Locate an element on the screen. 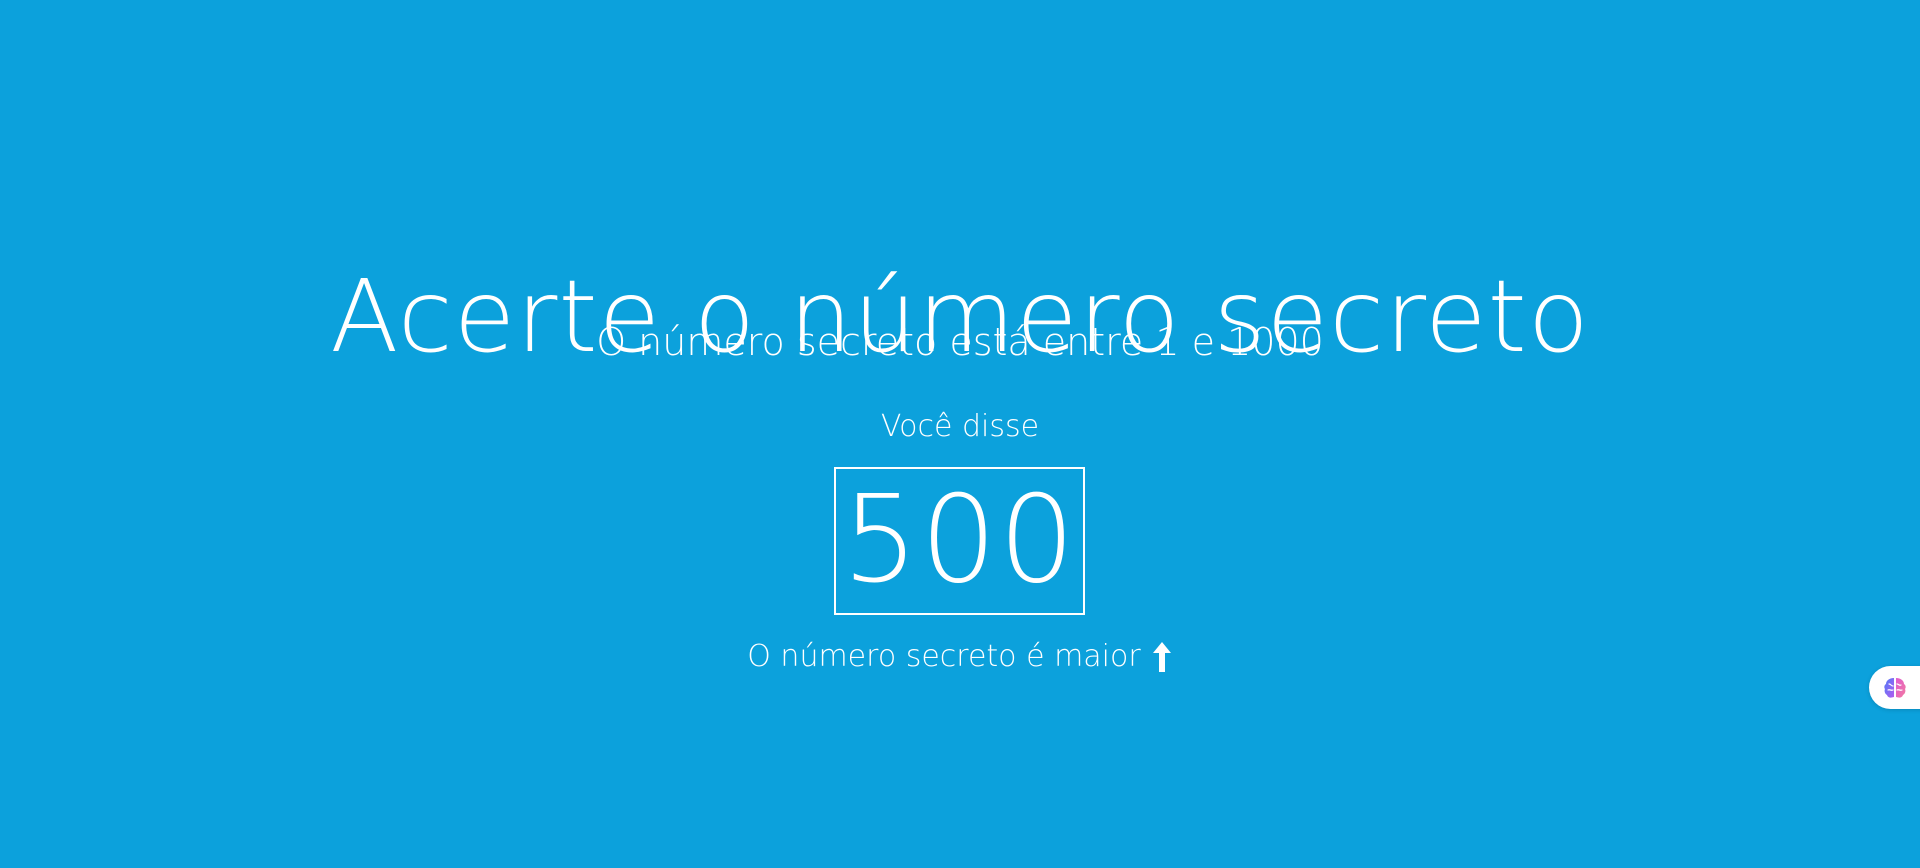  guess-box: 500 is located at coordinates (959, 541).